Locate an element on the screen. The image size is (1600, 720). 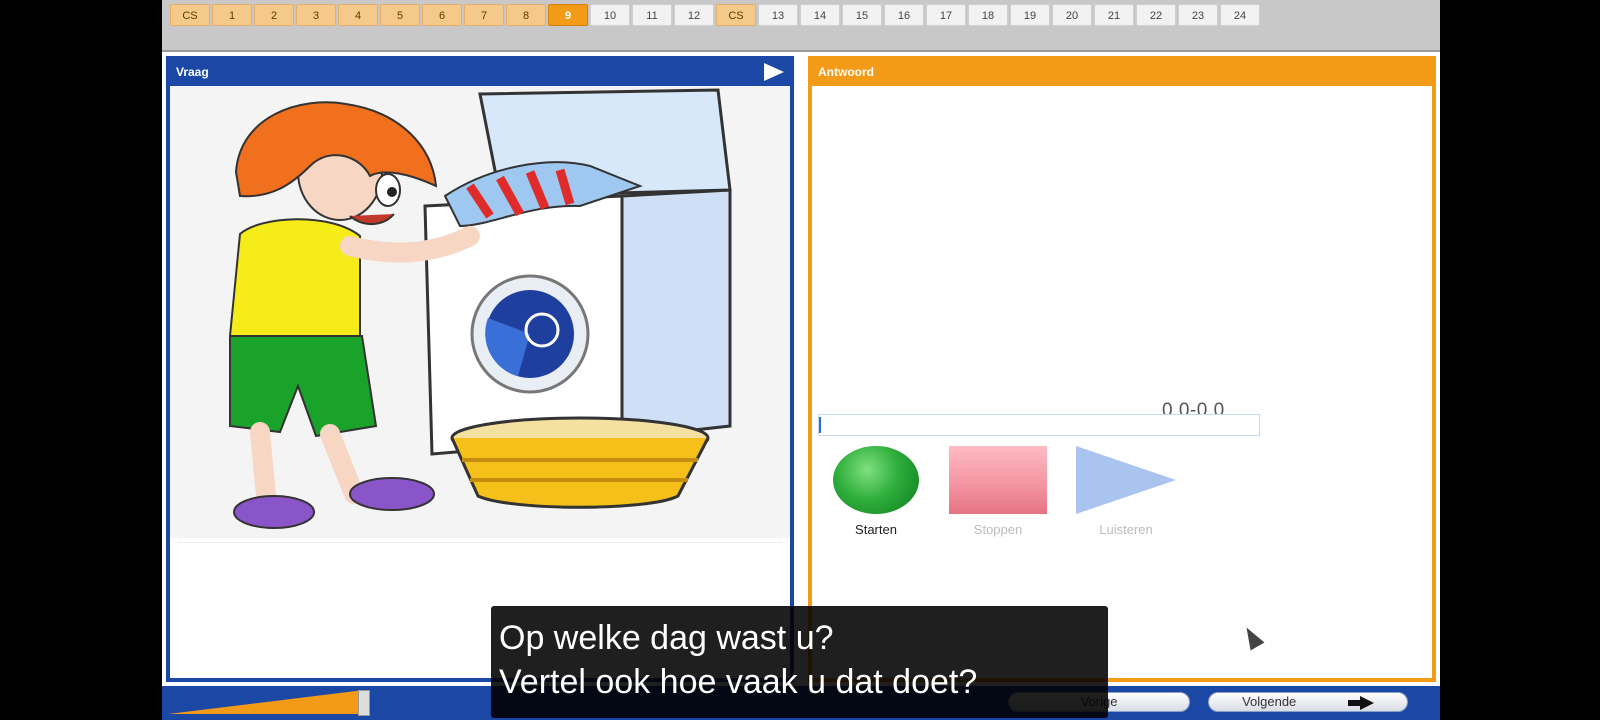
question-tab: 22 is located at coordinates (1156, 15).